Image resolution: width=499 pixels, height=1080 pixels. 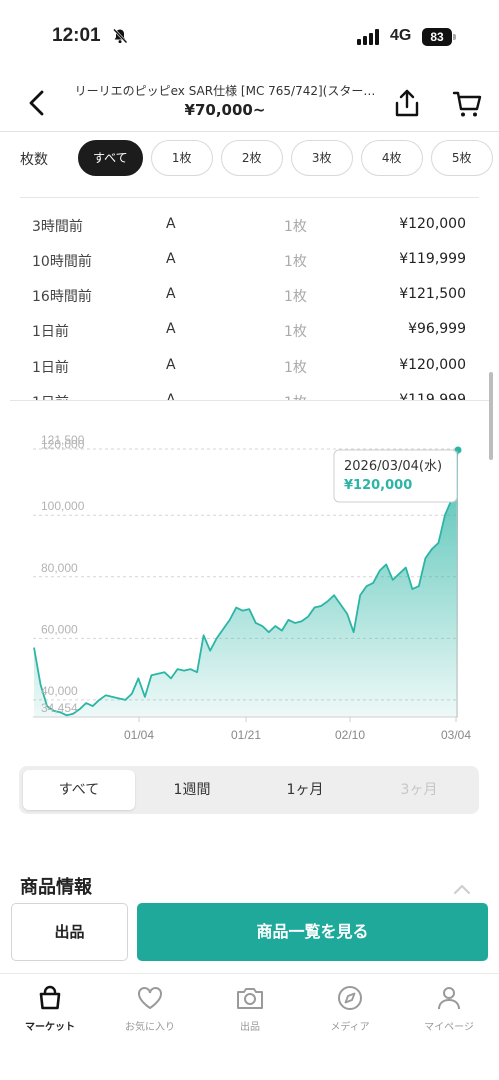 What do you see at coordinates (391, 158) in the screenshot?
I see `chip-4: 4枚` at bounding box center [391, 158].